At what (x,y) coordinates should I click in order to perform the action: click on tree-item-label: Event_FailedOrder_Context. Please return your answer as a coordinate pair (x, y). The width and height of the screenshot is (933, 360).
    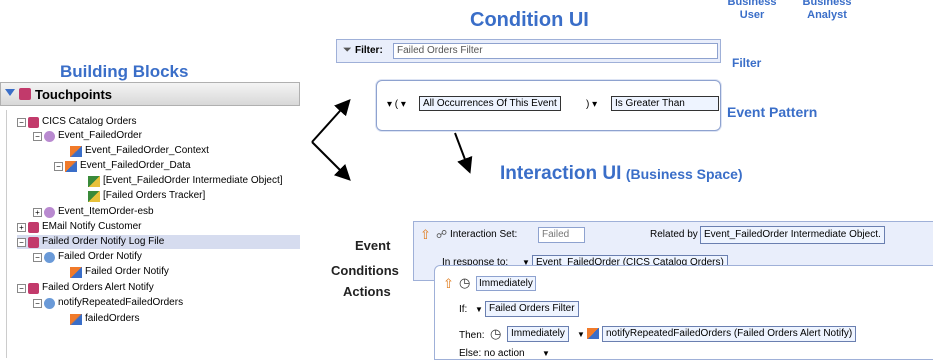
    Looking at the image, I should click on (147, 150).